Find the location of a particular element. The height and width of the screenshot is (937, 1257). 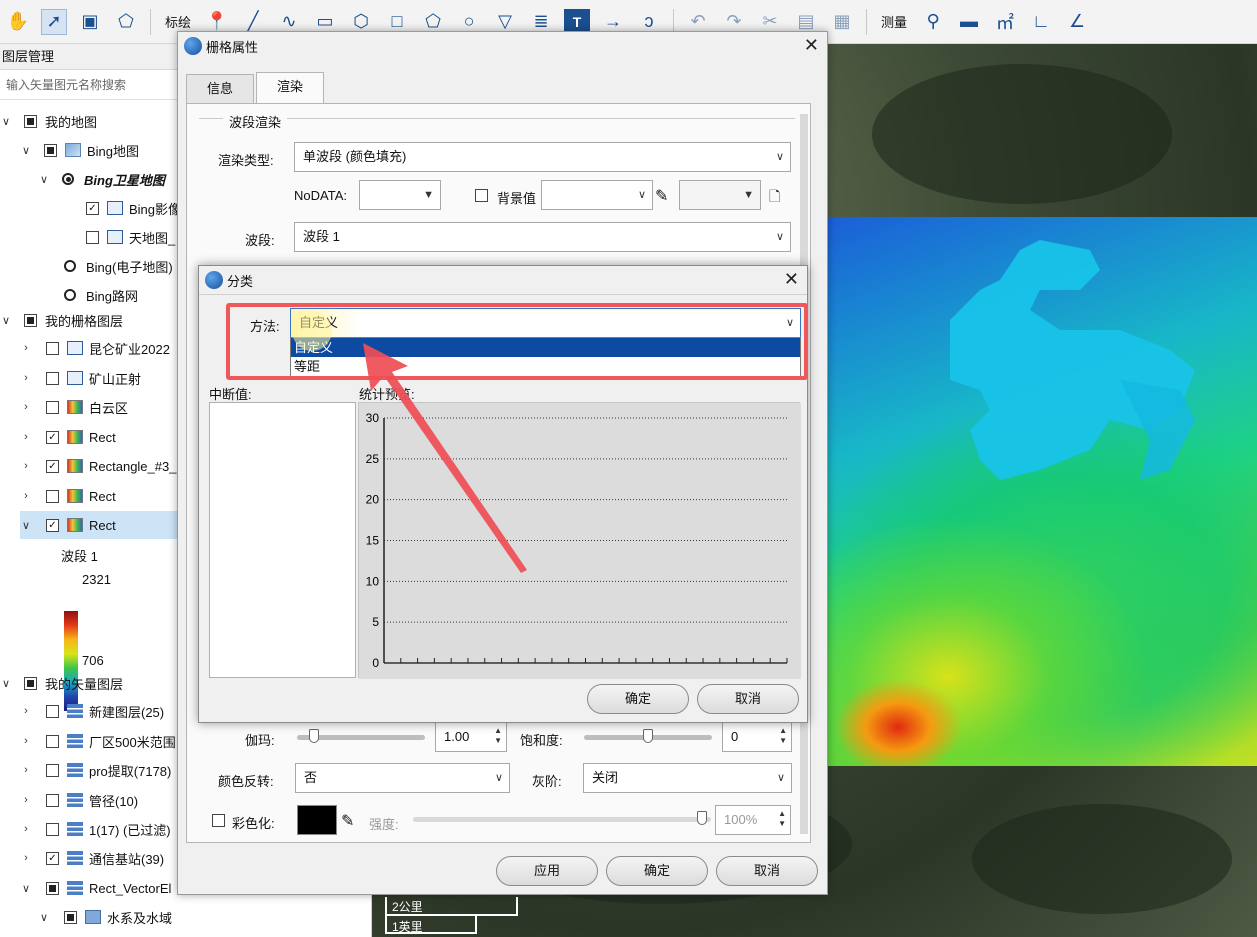

edit-icon: 🗋 is located at coordinates (774, 198).